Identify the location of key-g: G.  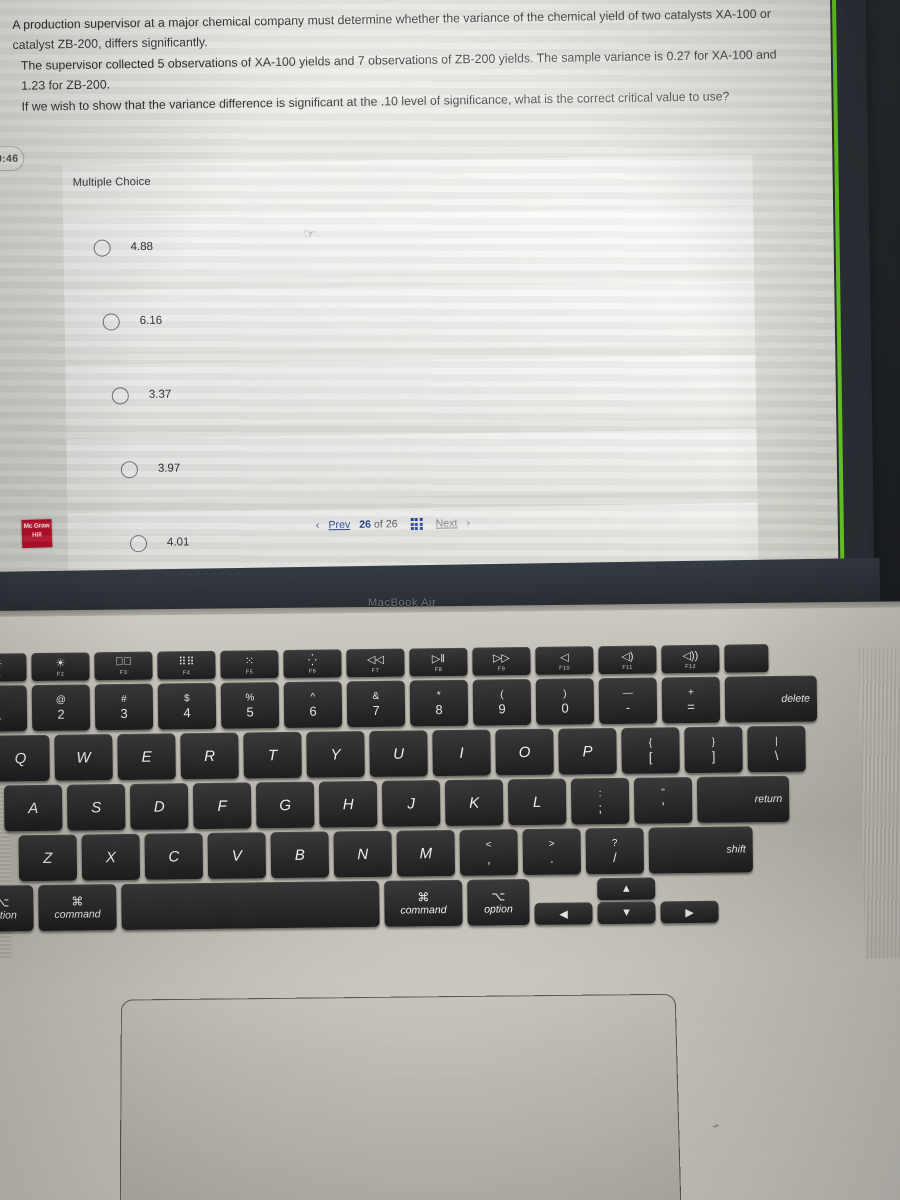
(285, 805).